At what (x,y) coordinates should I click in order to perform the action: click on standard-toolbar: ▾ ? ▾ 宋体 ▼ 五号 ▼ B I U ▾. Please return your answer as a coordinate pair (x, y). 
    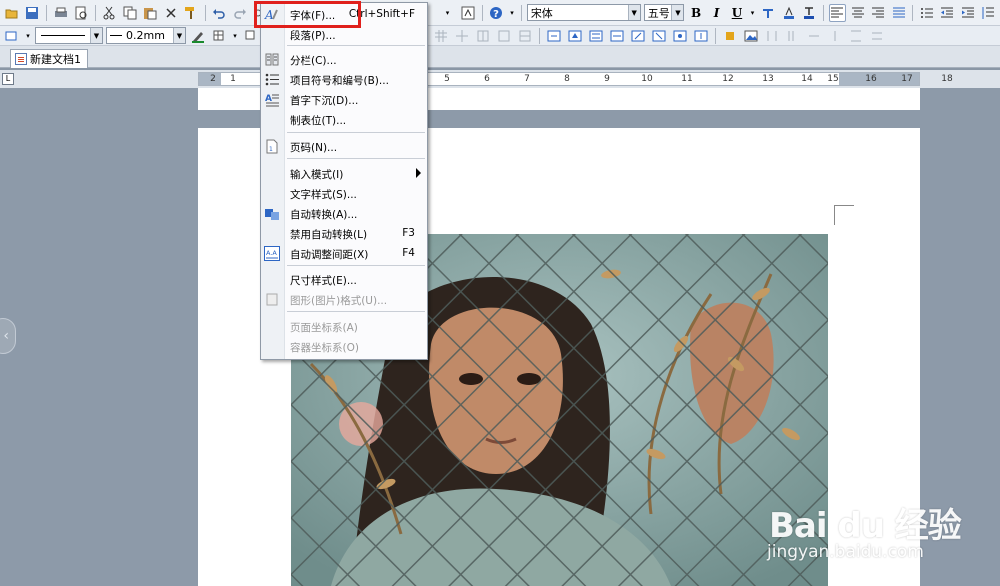
    Looking at the image, I should click on (500, 13).